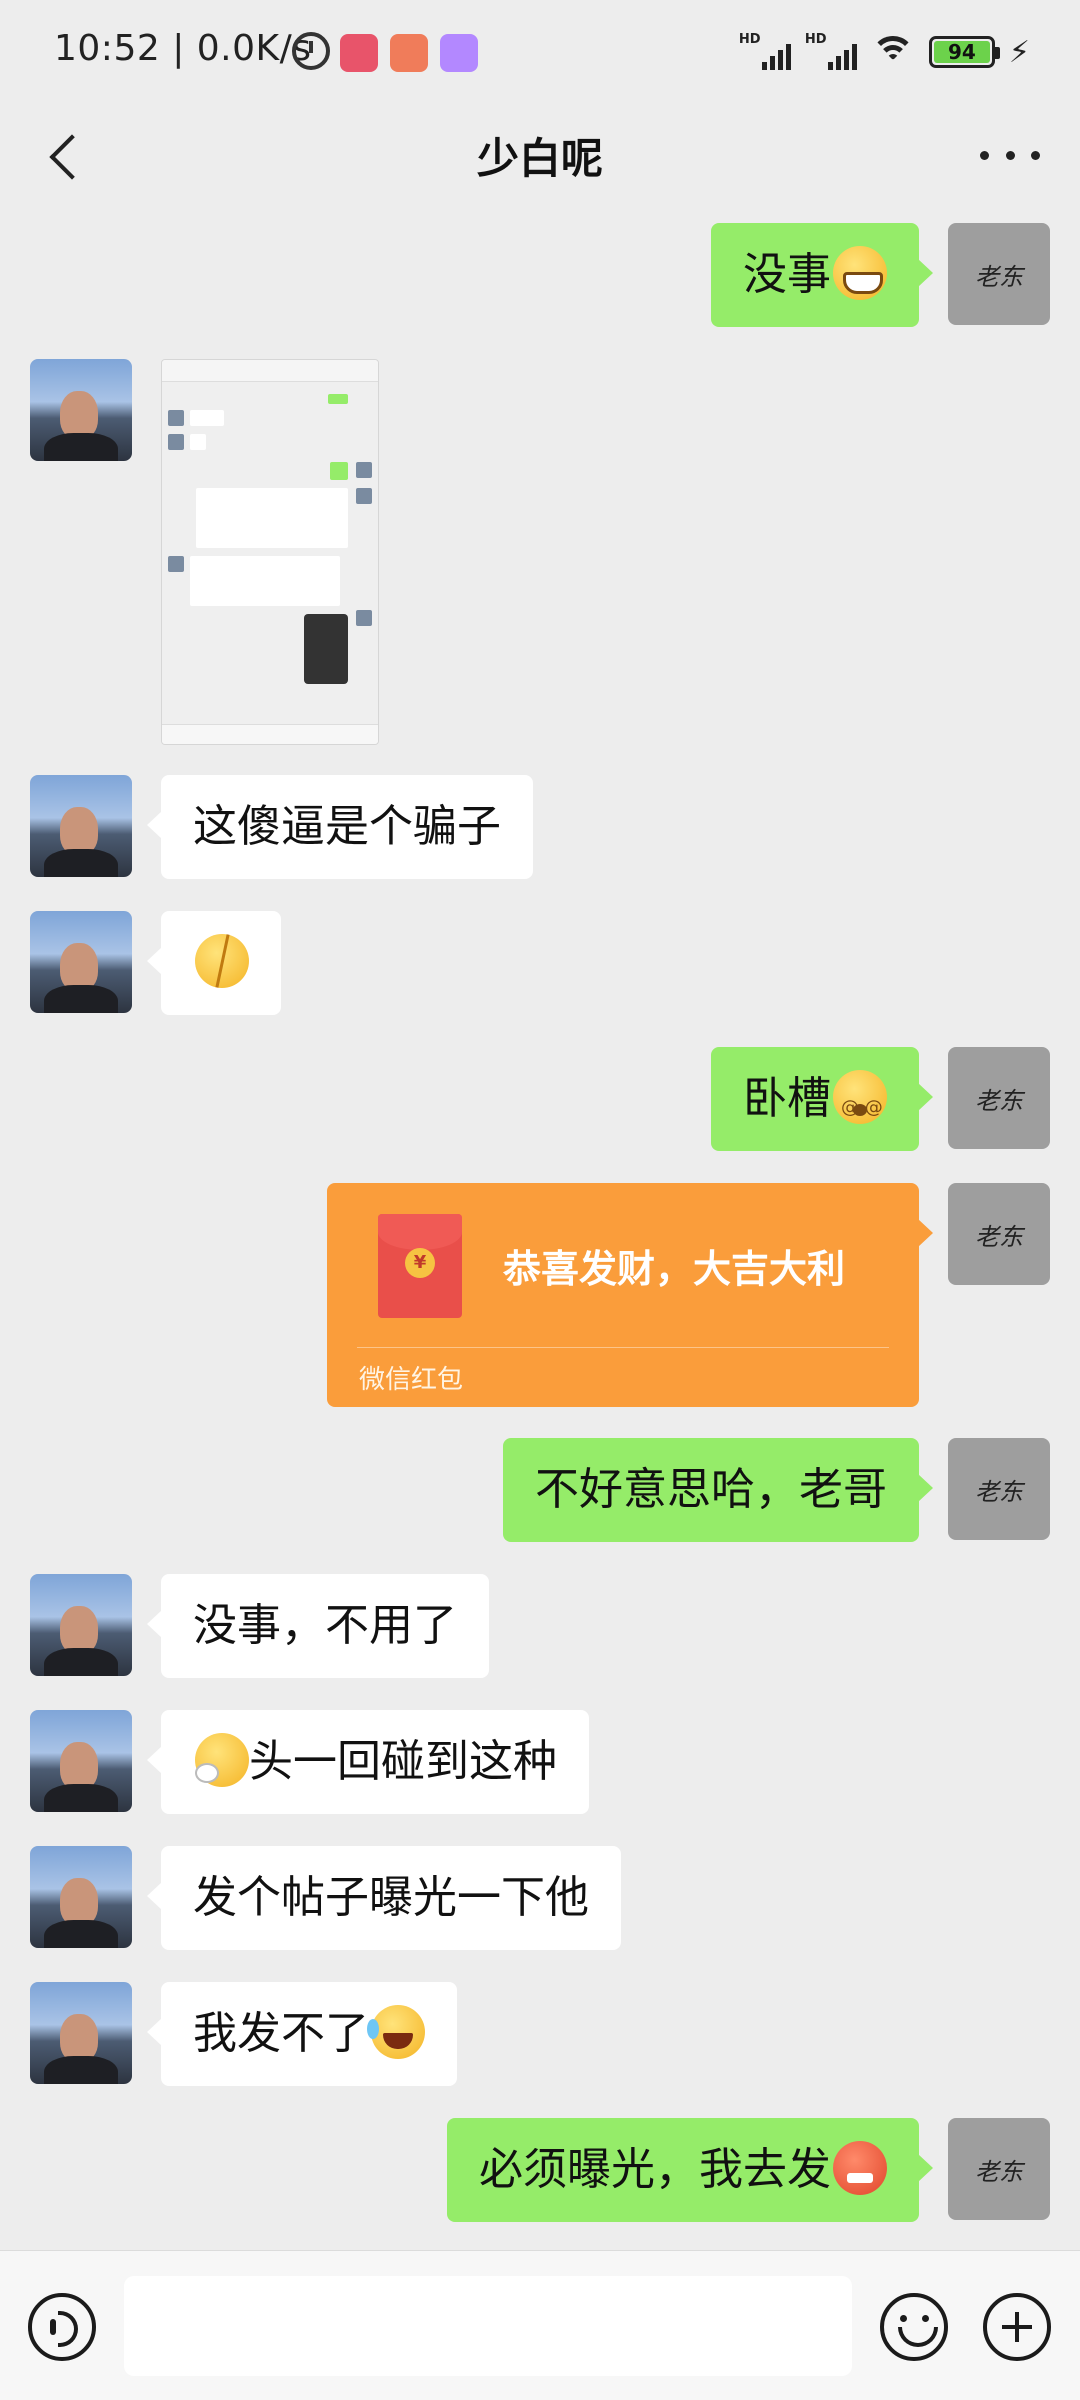  I want to click on plus-icon, so click(1017, 2327).